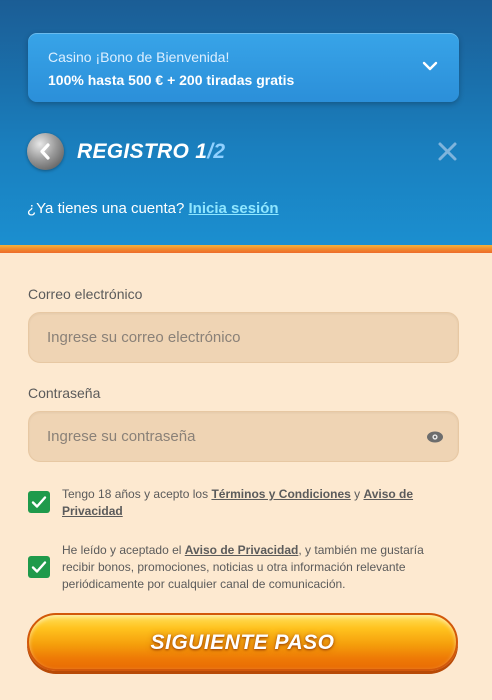 This screenshot has width=492, height=700. What do you see at coordinates (234, 208) in the screenshot?
I see `login-link: Inicia sesión` at bounding box center [234, 208].